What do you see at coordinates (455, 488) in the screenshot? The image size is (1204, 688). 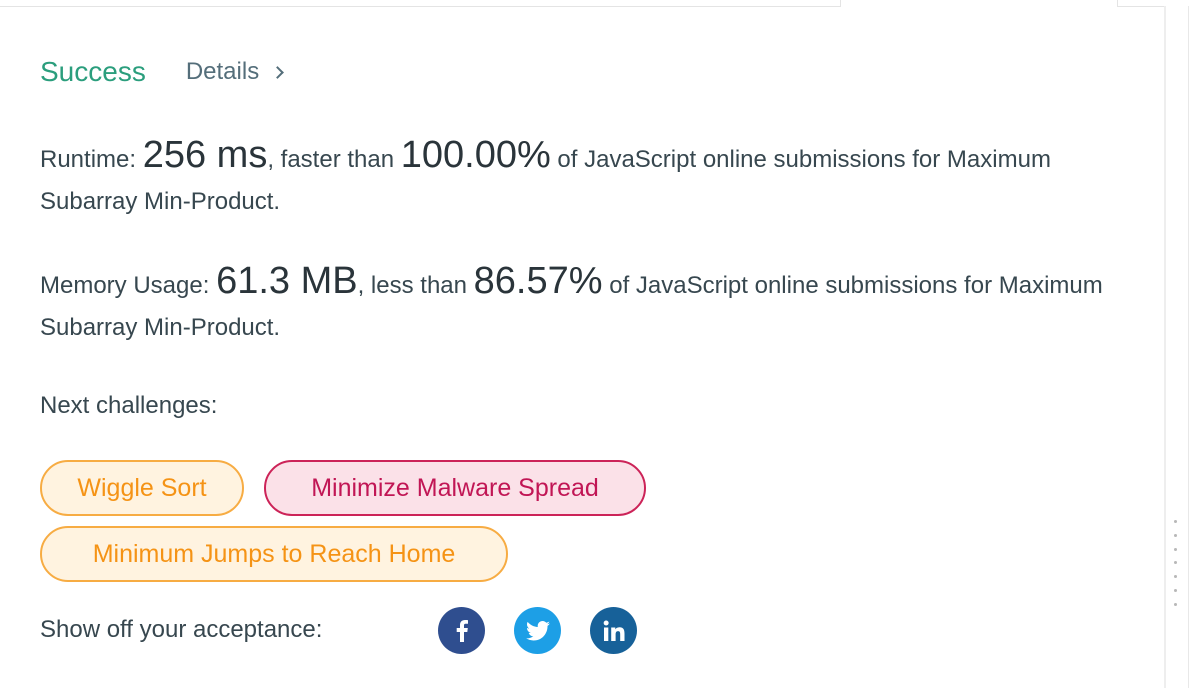 I see `challenge-minimize-malware-spread: Minimize Malware Spread` at bounding box center [455, 488].